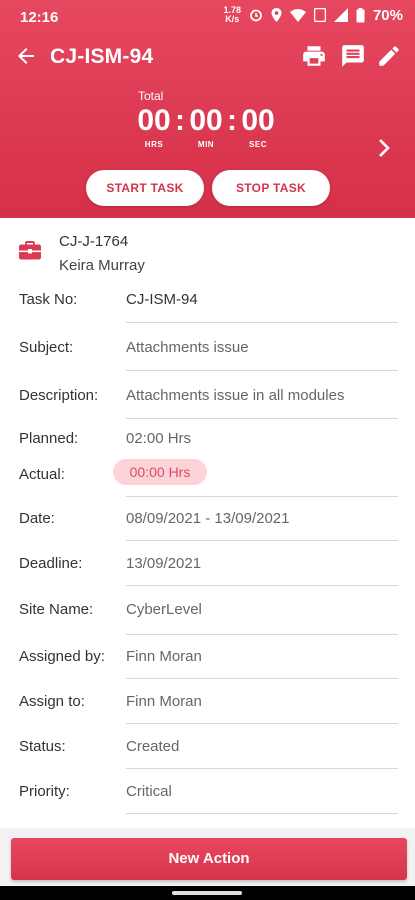 The width and height of the screenshot is (415, 900). Describe the element at coordinates (154, 126) in the screenshot. I see `timer-hours: 00 HRS` at that location.